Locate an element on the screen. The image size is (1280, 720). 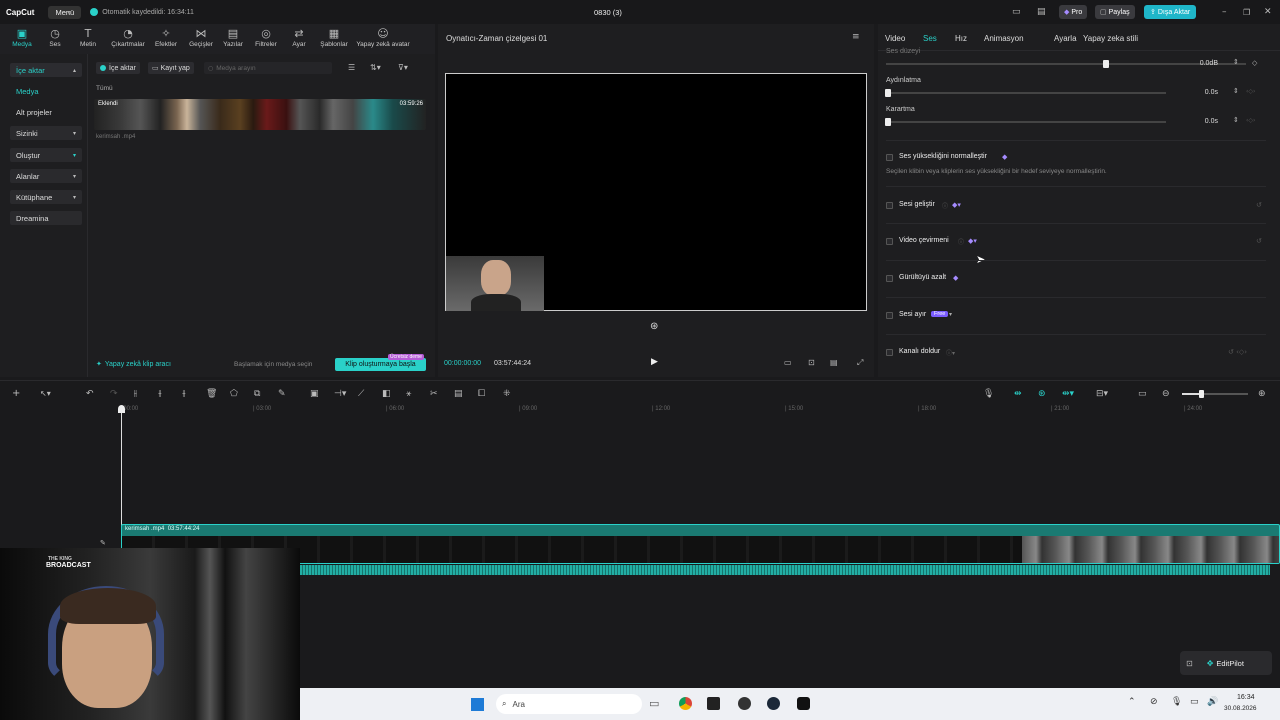
tab-audio: Ses is located at coordinates (930, 38).